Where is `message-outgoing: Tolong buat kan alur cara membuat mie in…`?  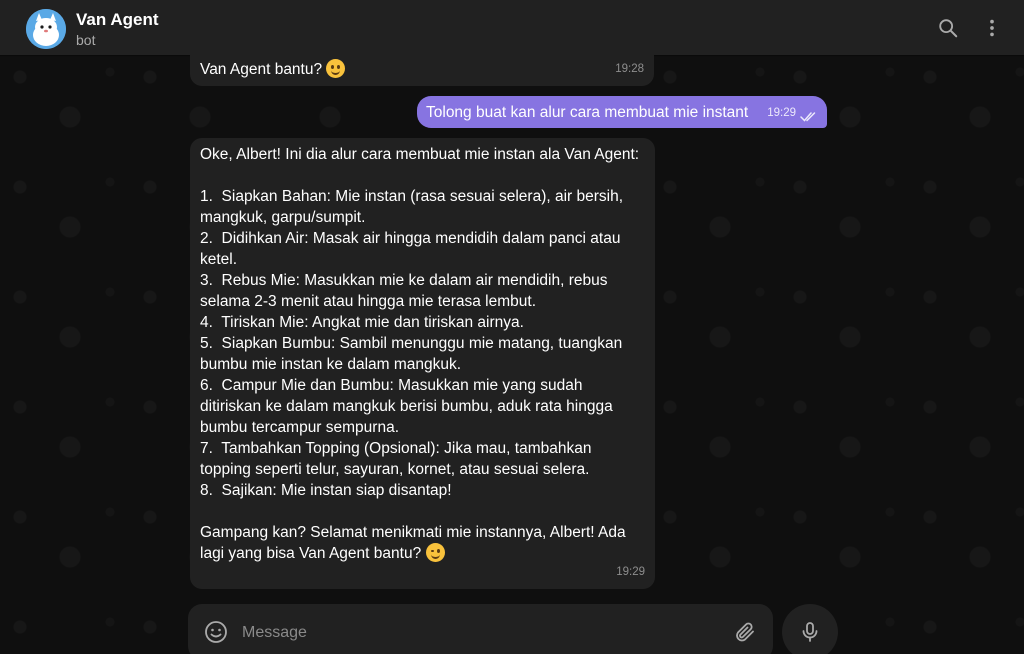
message-outgoing: Tolong buat kan alur cara membuat mie in… is located at coordinates (622, 112).